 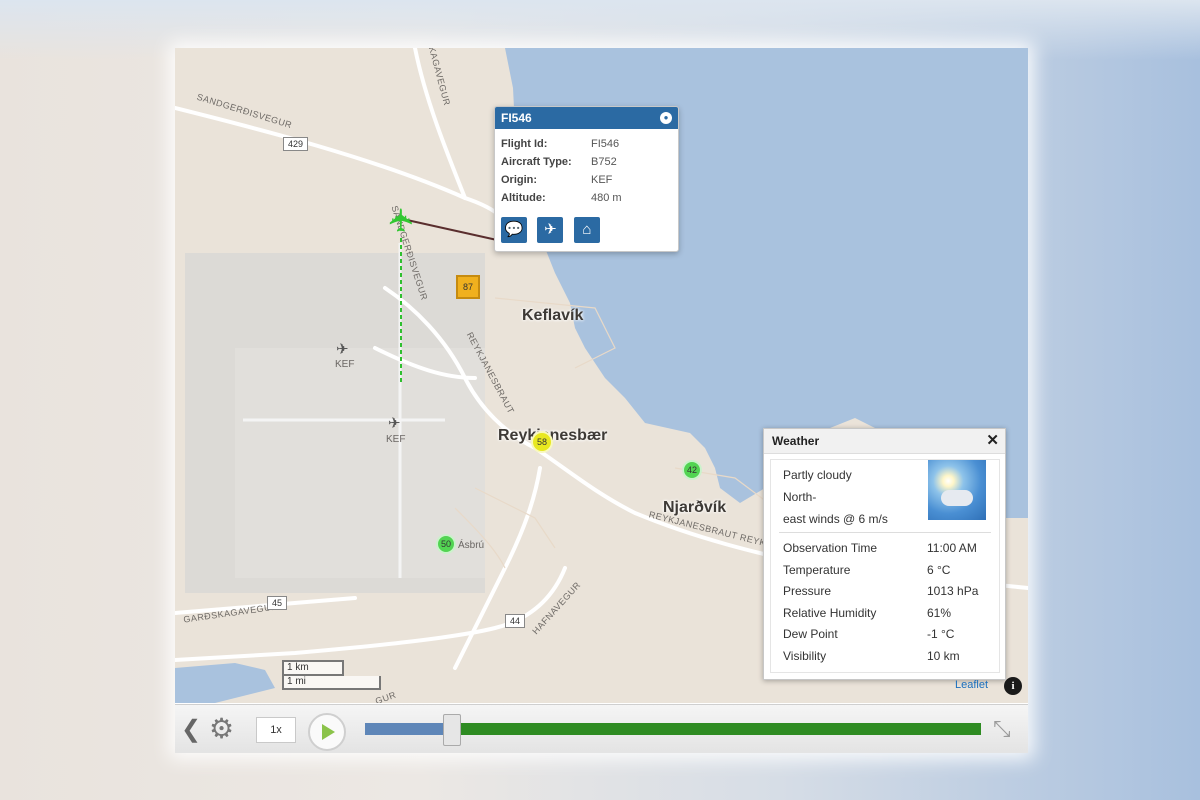 What do you see at coordinates (871, 655) in the screenshot?
I see `weather-row: Visibility 10 km` at bounding box center [871, 655].